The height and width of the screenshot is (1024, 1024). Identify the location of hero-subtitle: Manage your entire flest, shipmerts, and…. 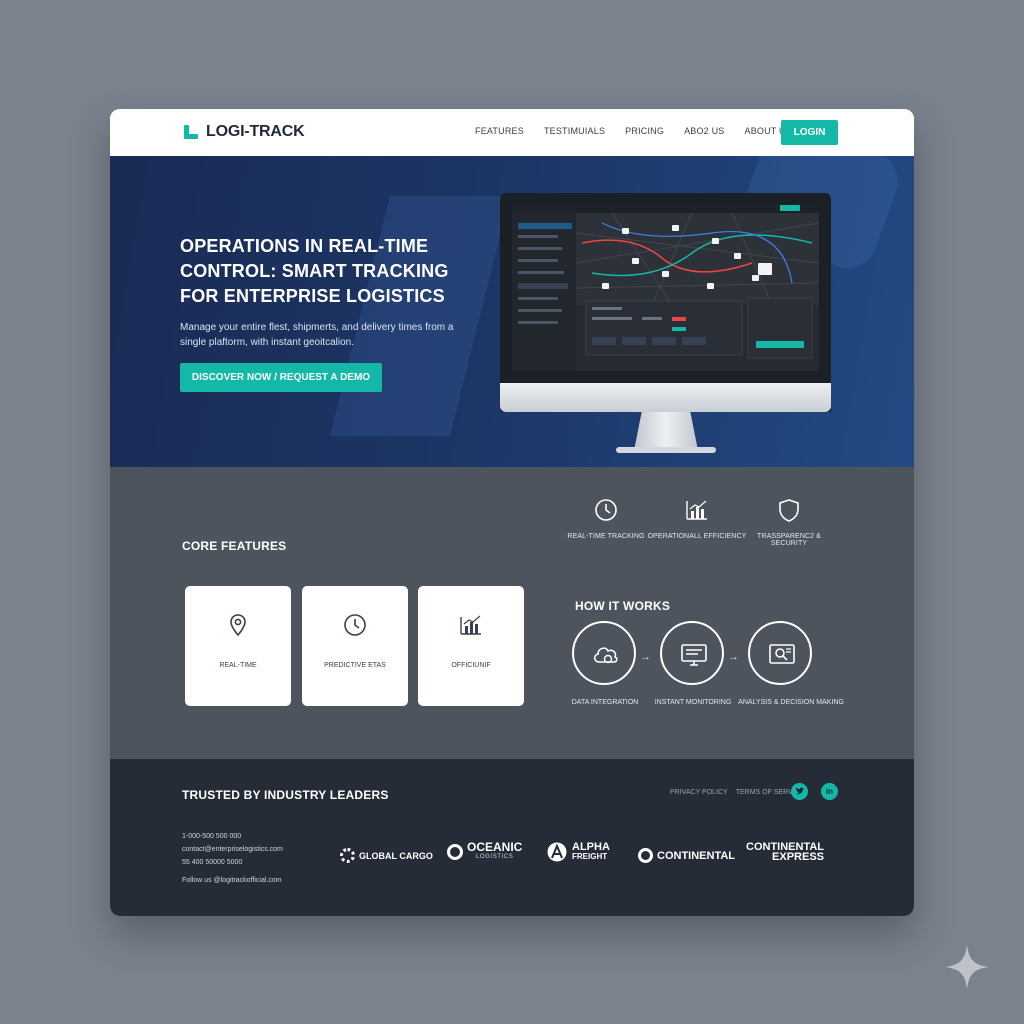
(317, 335).